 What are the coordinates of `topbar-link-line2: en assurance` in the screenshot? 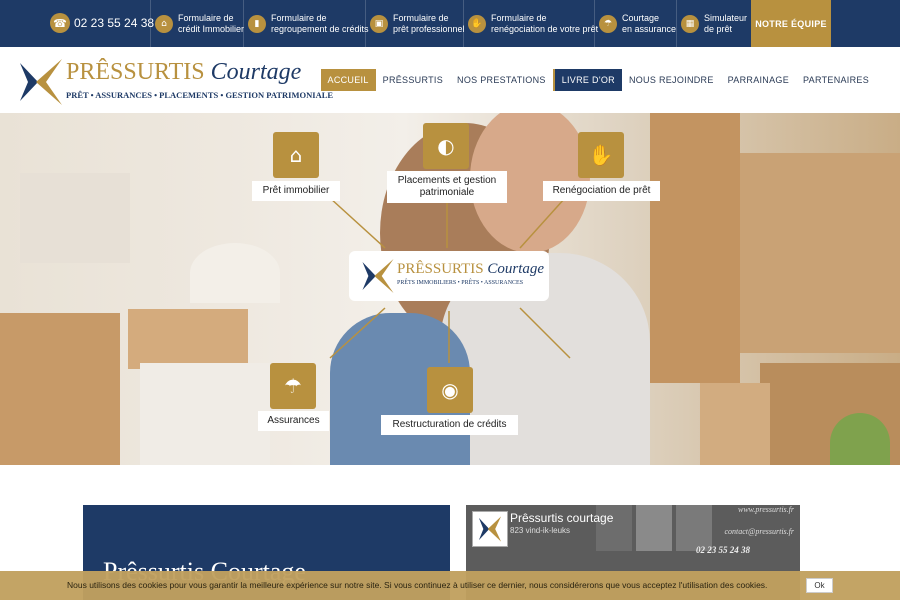 It's located at (649, 28).